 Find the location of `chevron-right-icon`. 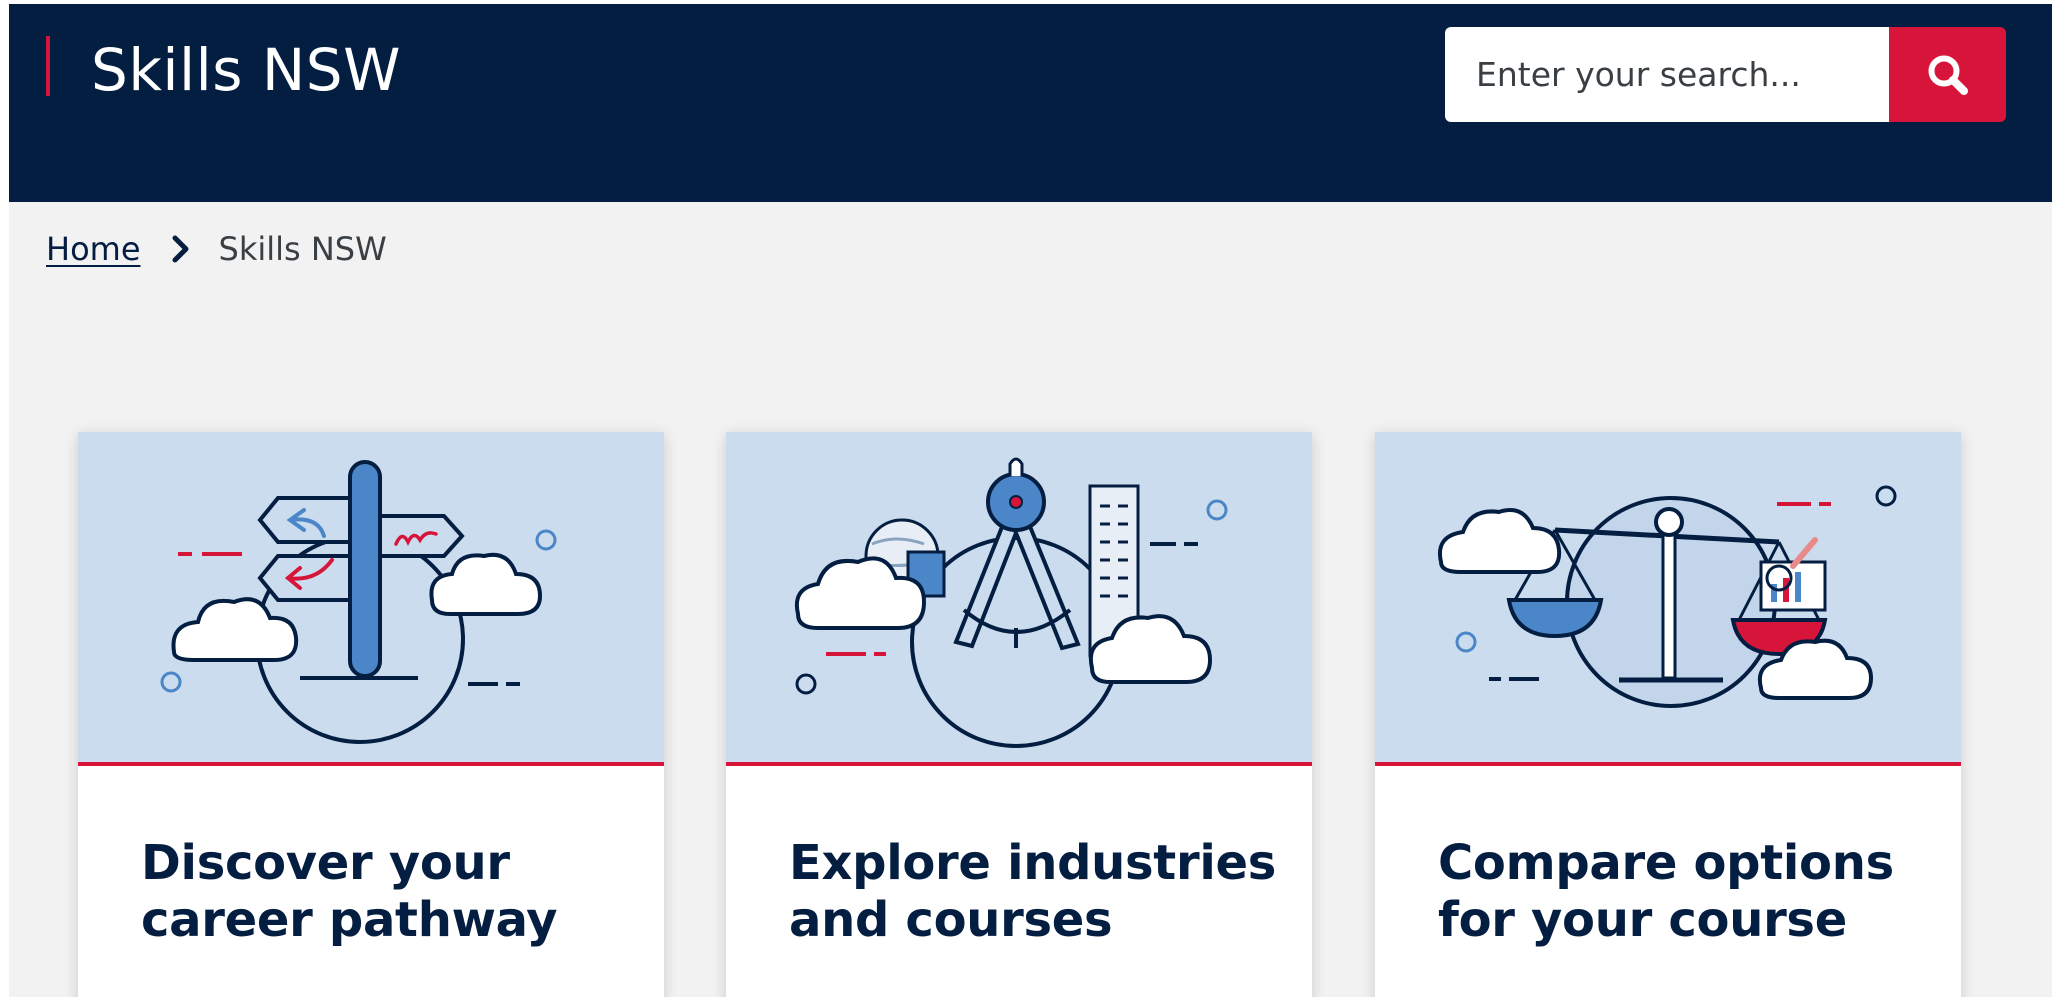

chevron-right-icon is located at coordinates (181, 249).